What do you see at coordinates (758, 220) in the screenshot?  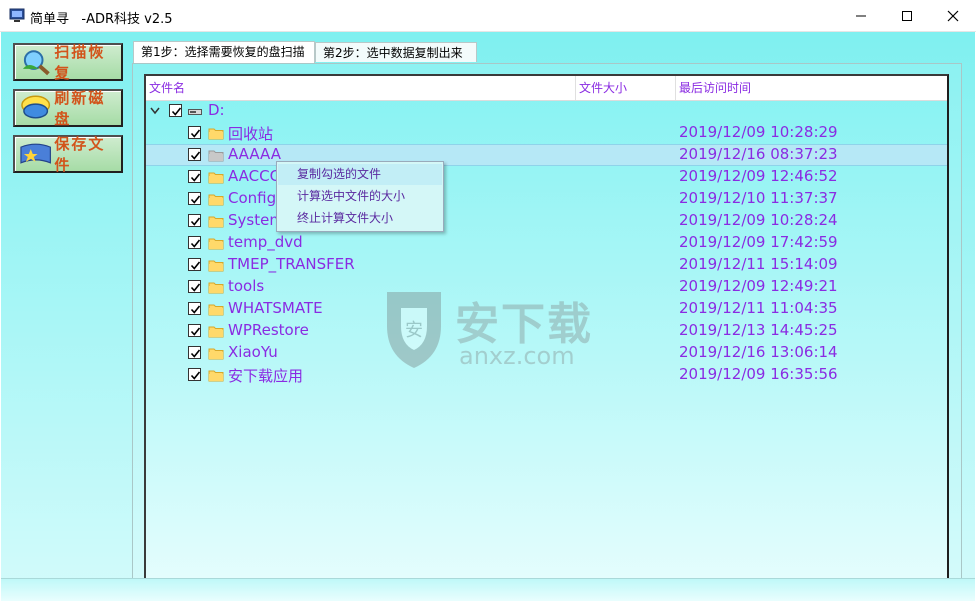 I see `row-last-access: 2019/12/09 10:28:24` at bounding box center [758, 220].